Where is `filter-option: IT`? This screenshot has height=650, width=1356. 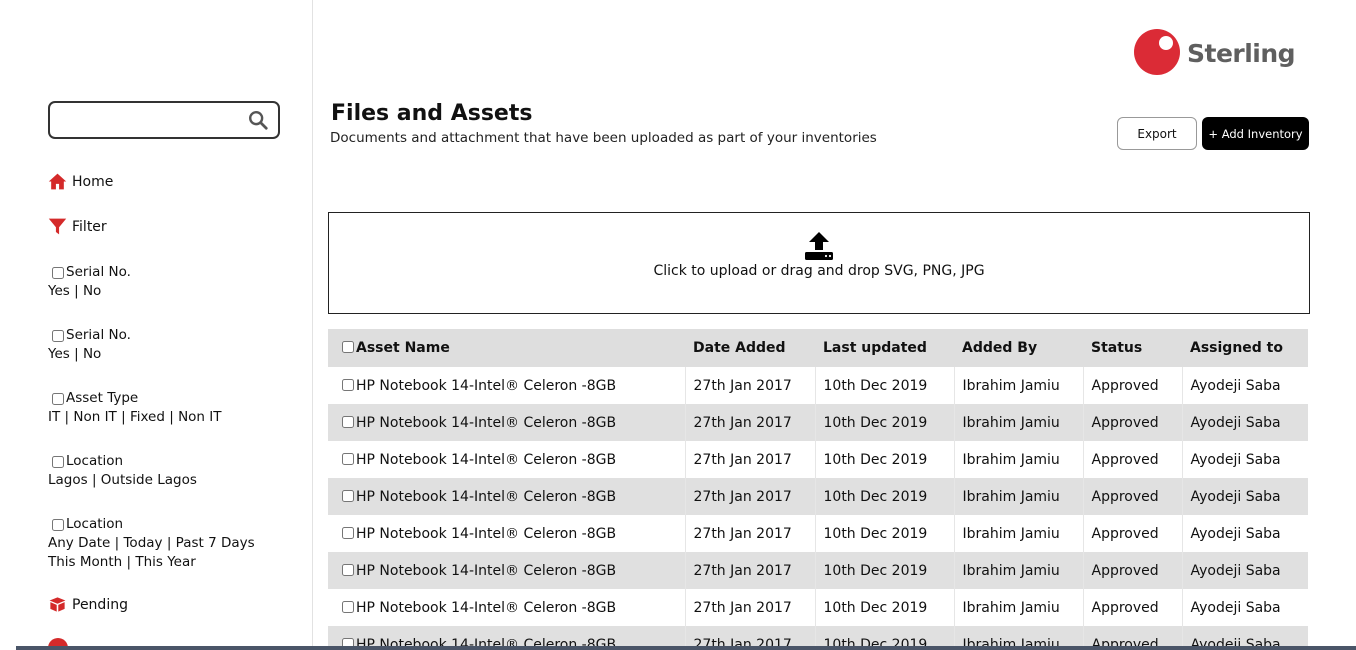 filter-option: IT is located at coordinates (54, 417).